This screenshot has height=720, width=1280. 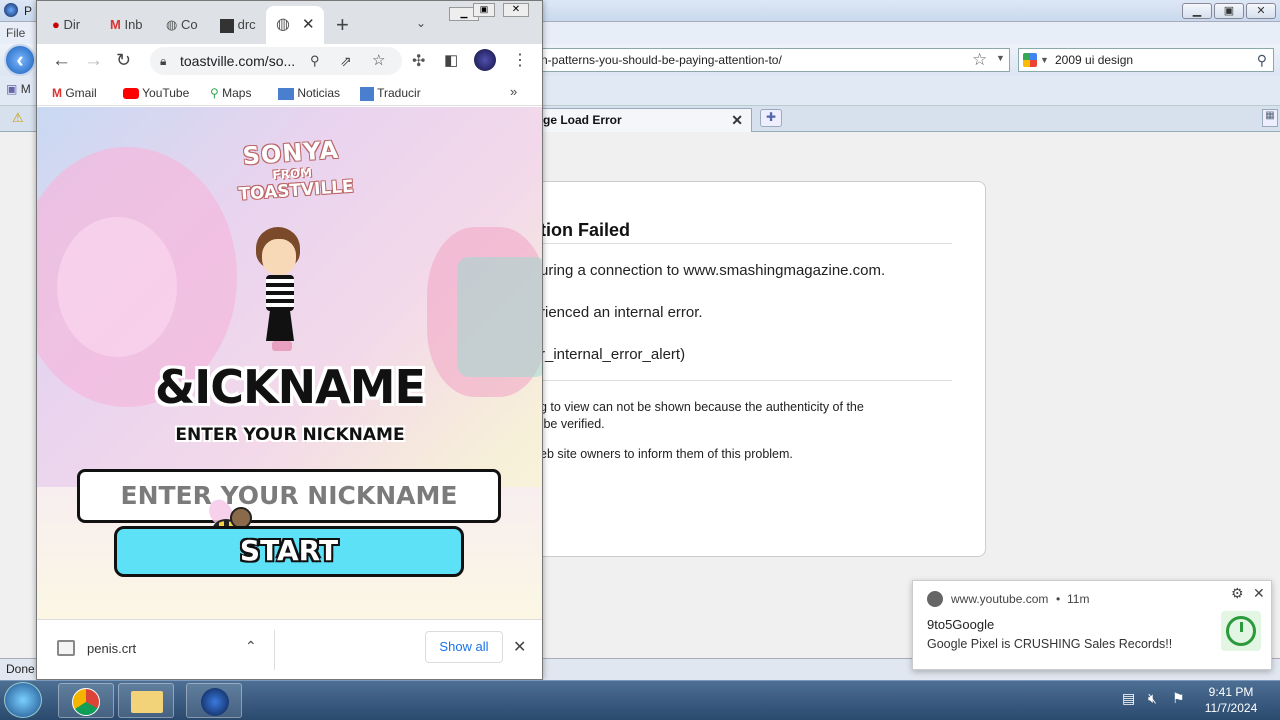 I want to click on tab-list-icon: ▦, so click(x=1270, y=118).